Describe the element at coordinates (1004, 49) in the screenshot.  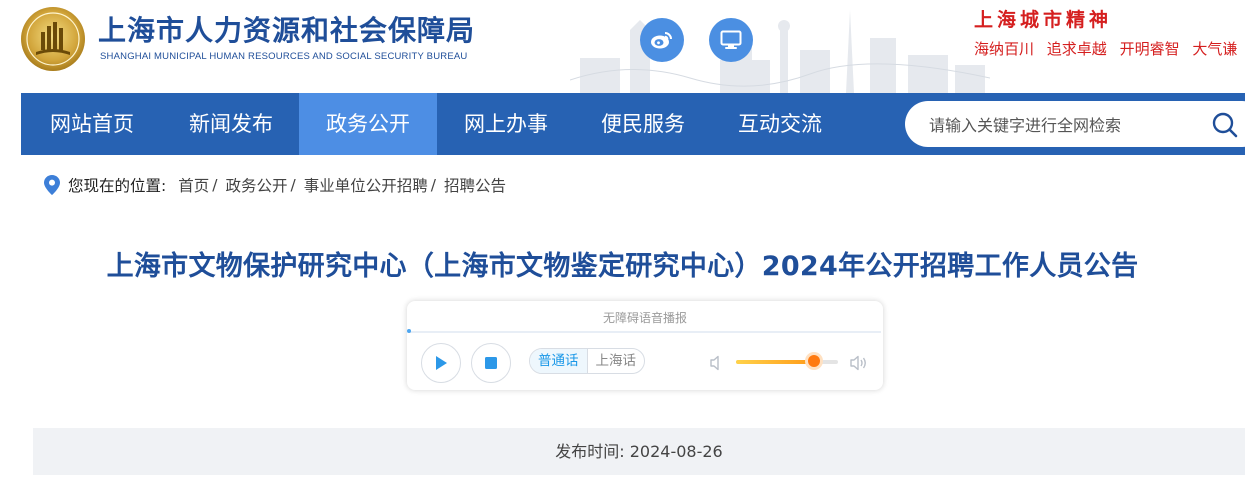
I see `spirit-word: 海纳百川` at that location.